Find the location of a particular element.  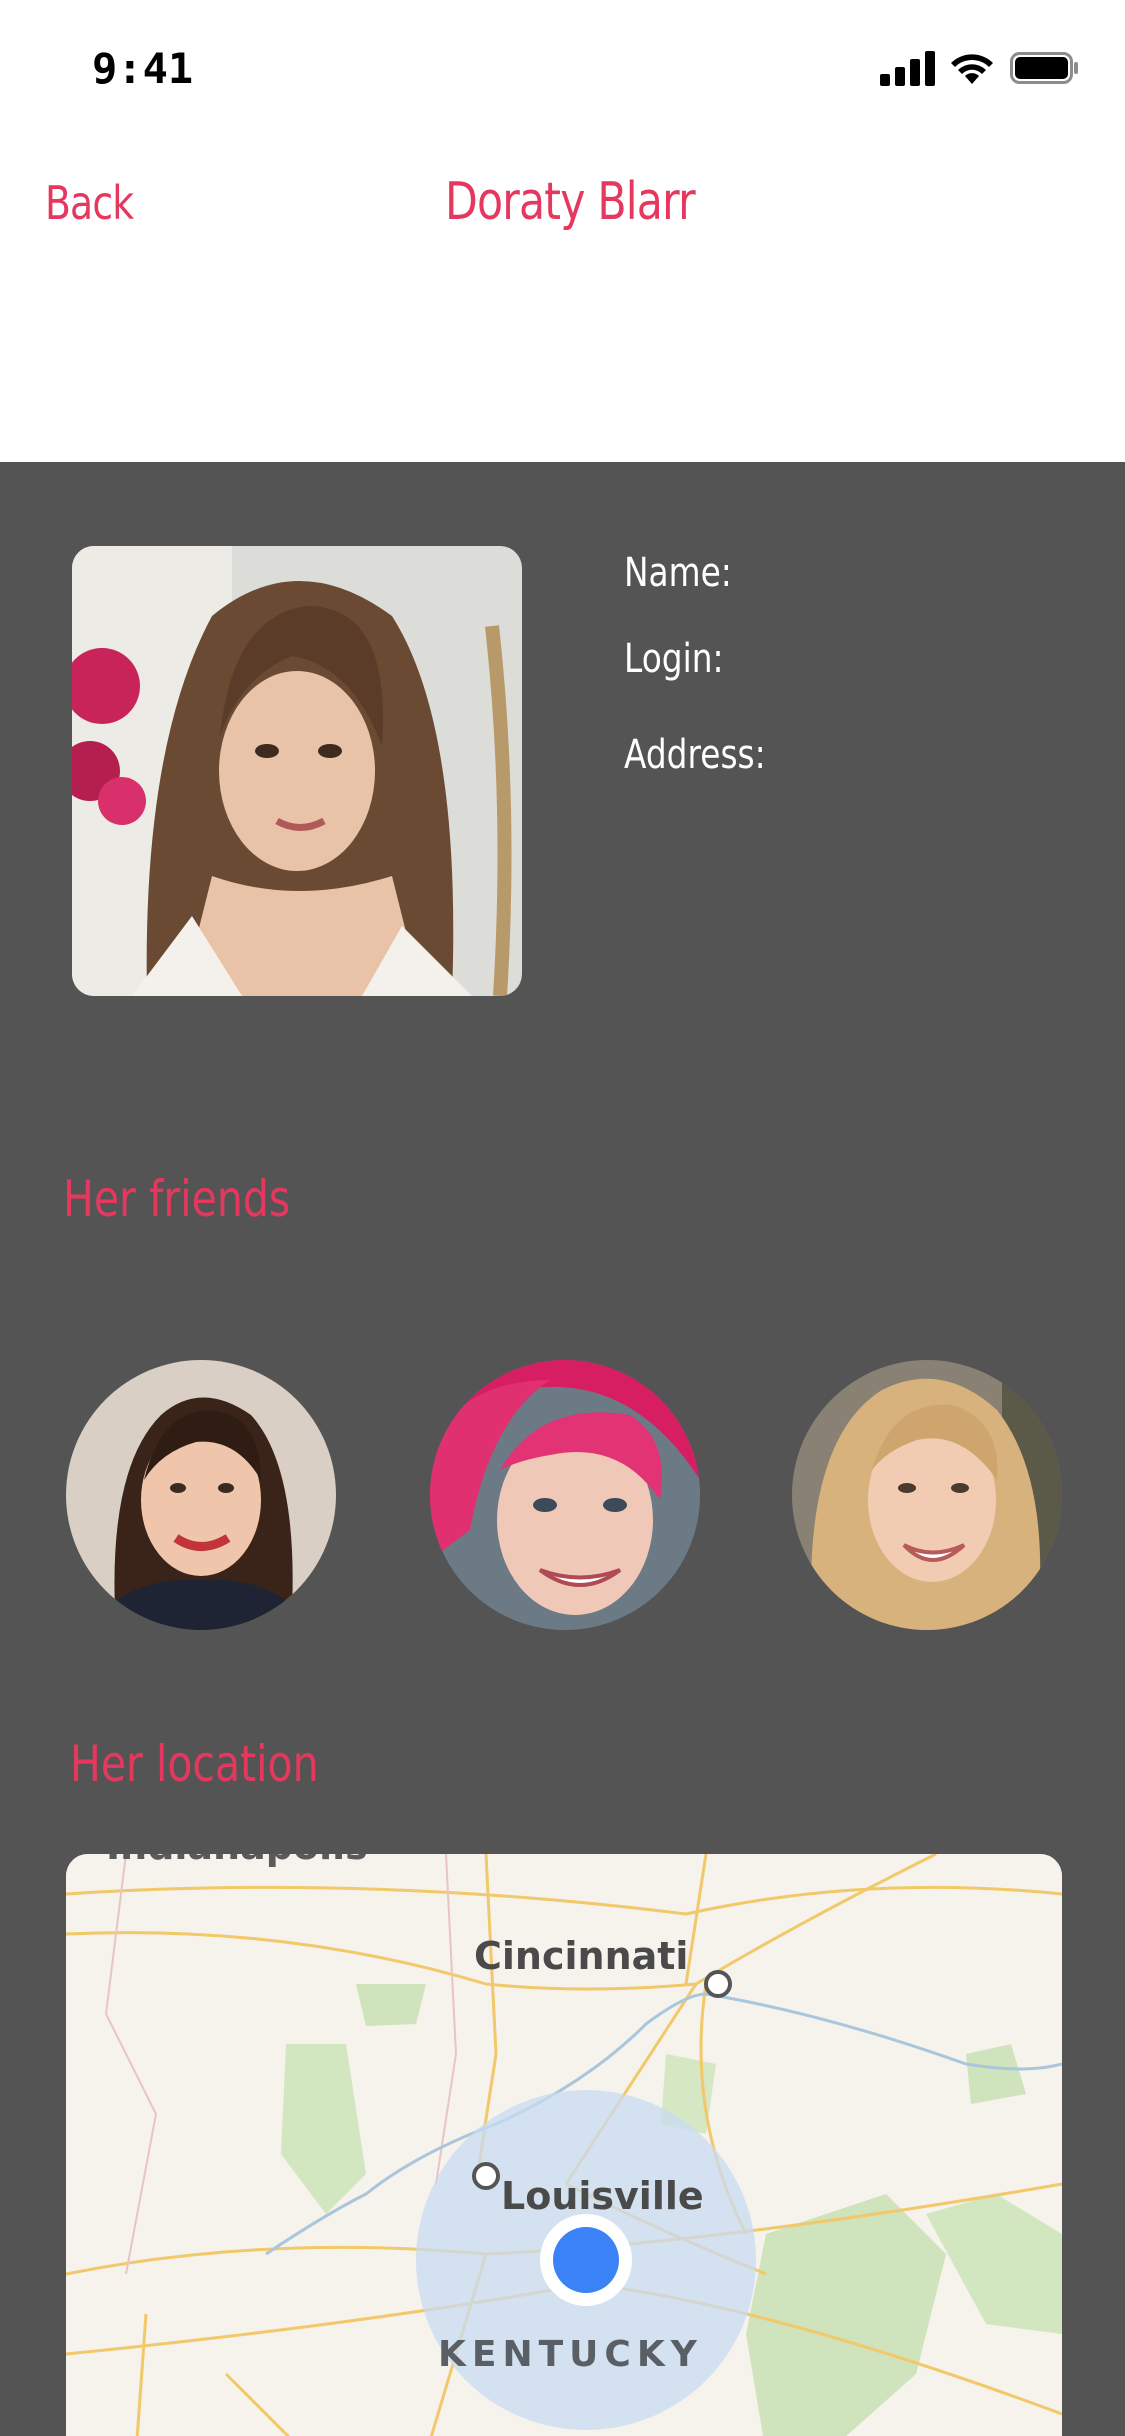

address-label: Address: is located at coordinates (695, 755).